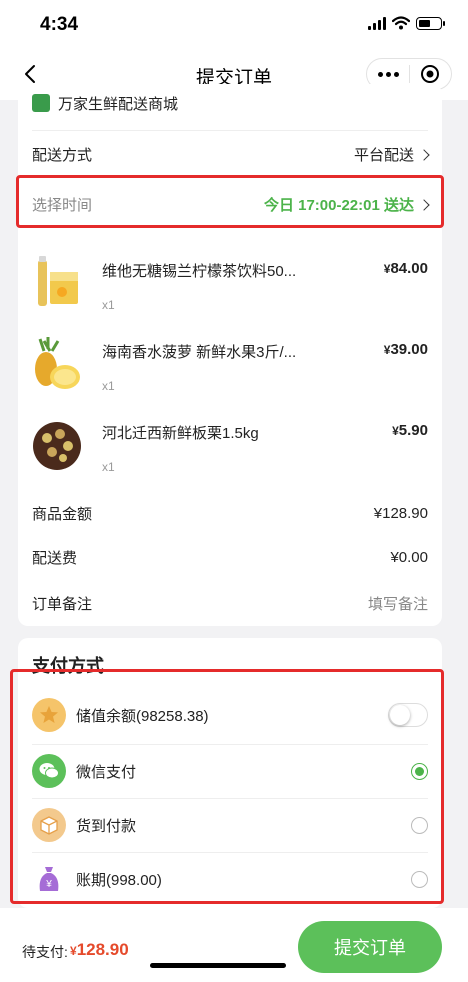  I want to click on wifi-icon, so click(401, 23).